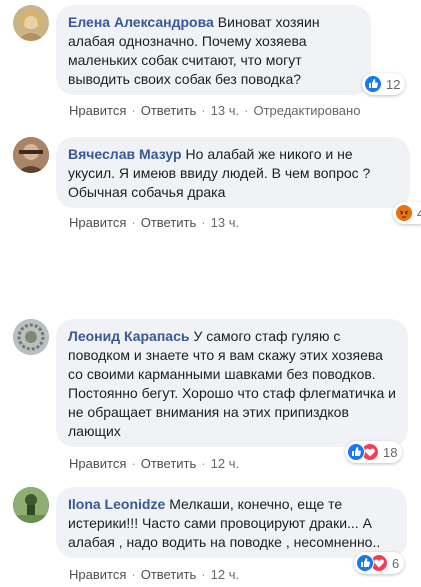 The image size is (421, 587). What do you see at coordinates (116, 504) in the screenshot?
I see `comment-author: Ilona Leonidze` at bounding box center [116, 504].